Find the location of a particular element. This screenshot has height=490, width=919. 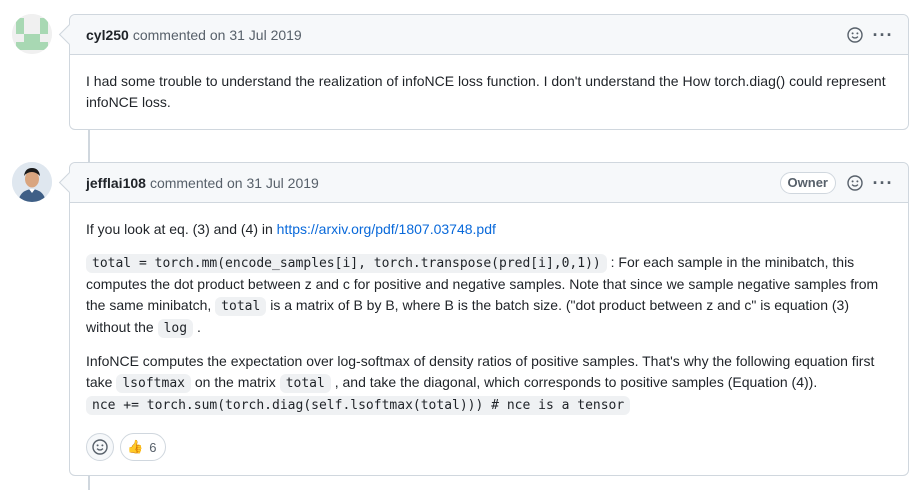

add-reaction-button is located at coordinates (100, 447).